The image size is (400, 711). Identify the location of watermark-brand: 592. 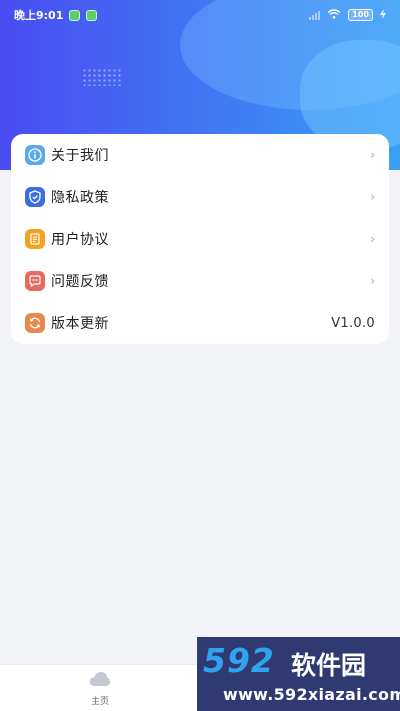
(239, 660).